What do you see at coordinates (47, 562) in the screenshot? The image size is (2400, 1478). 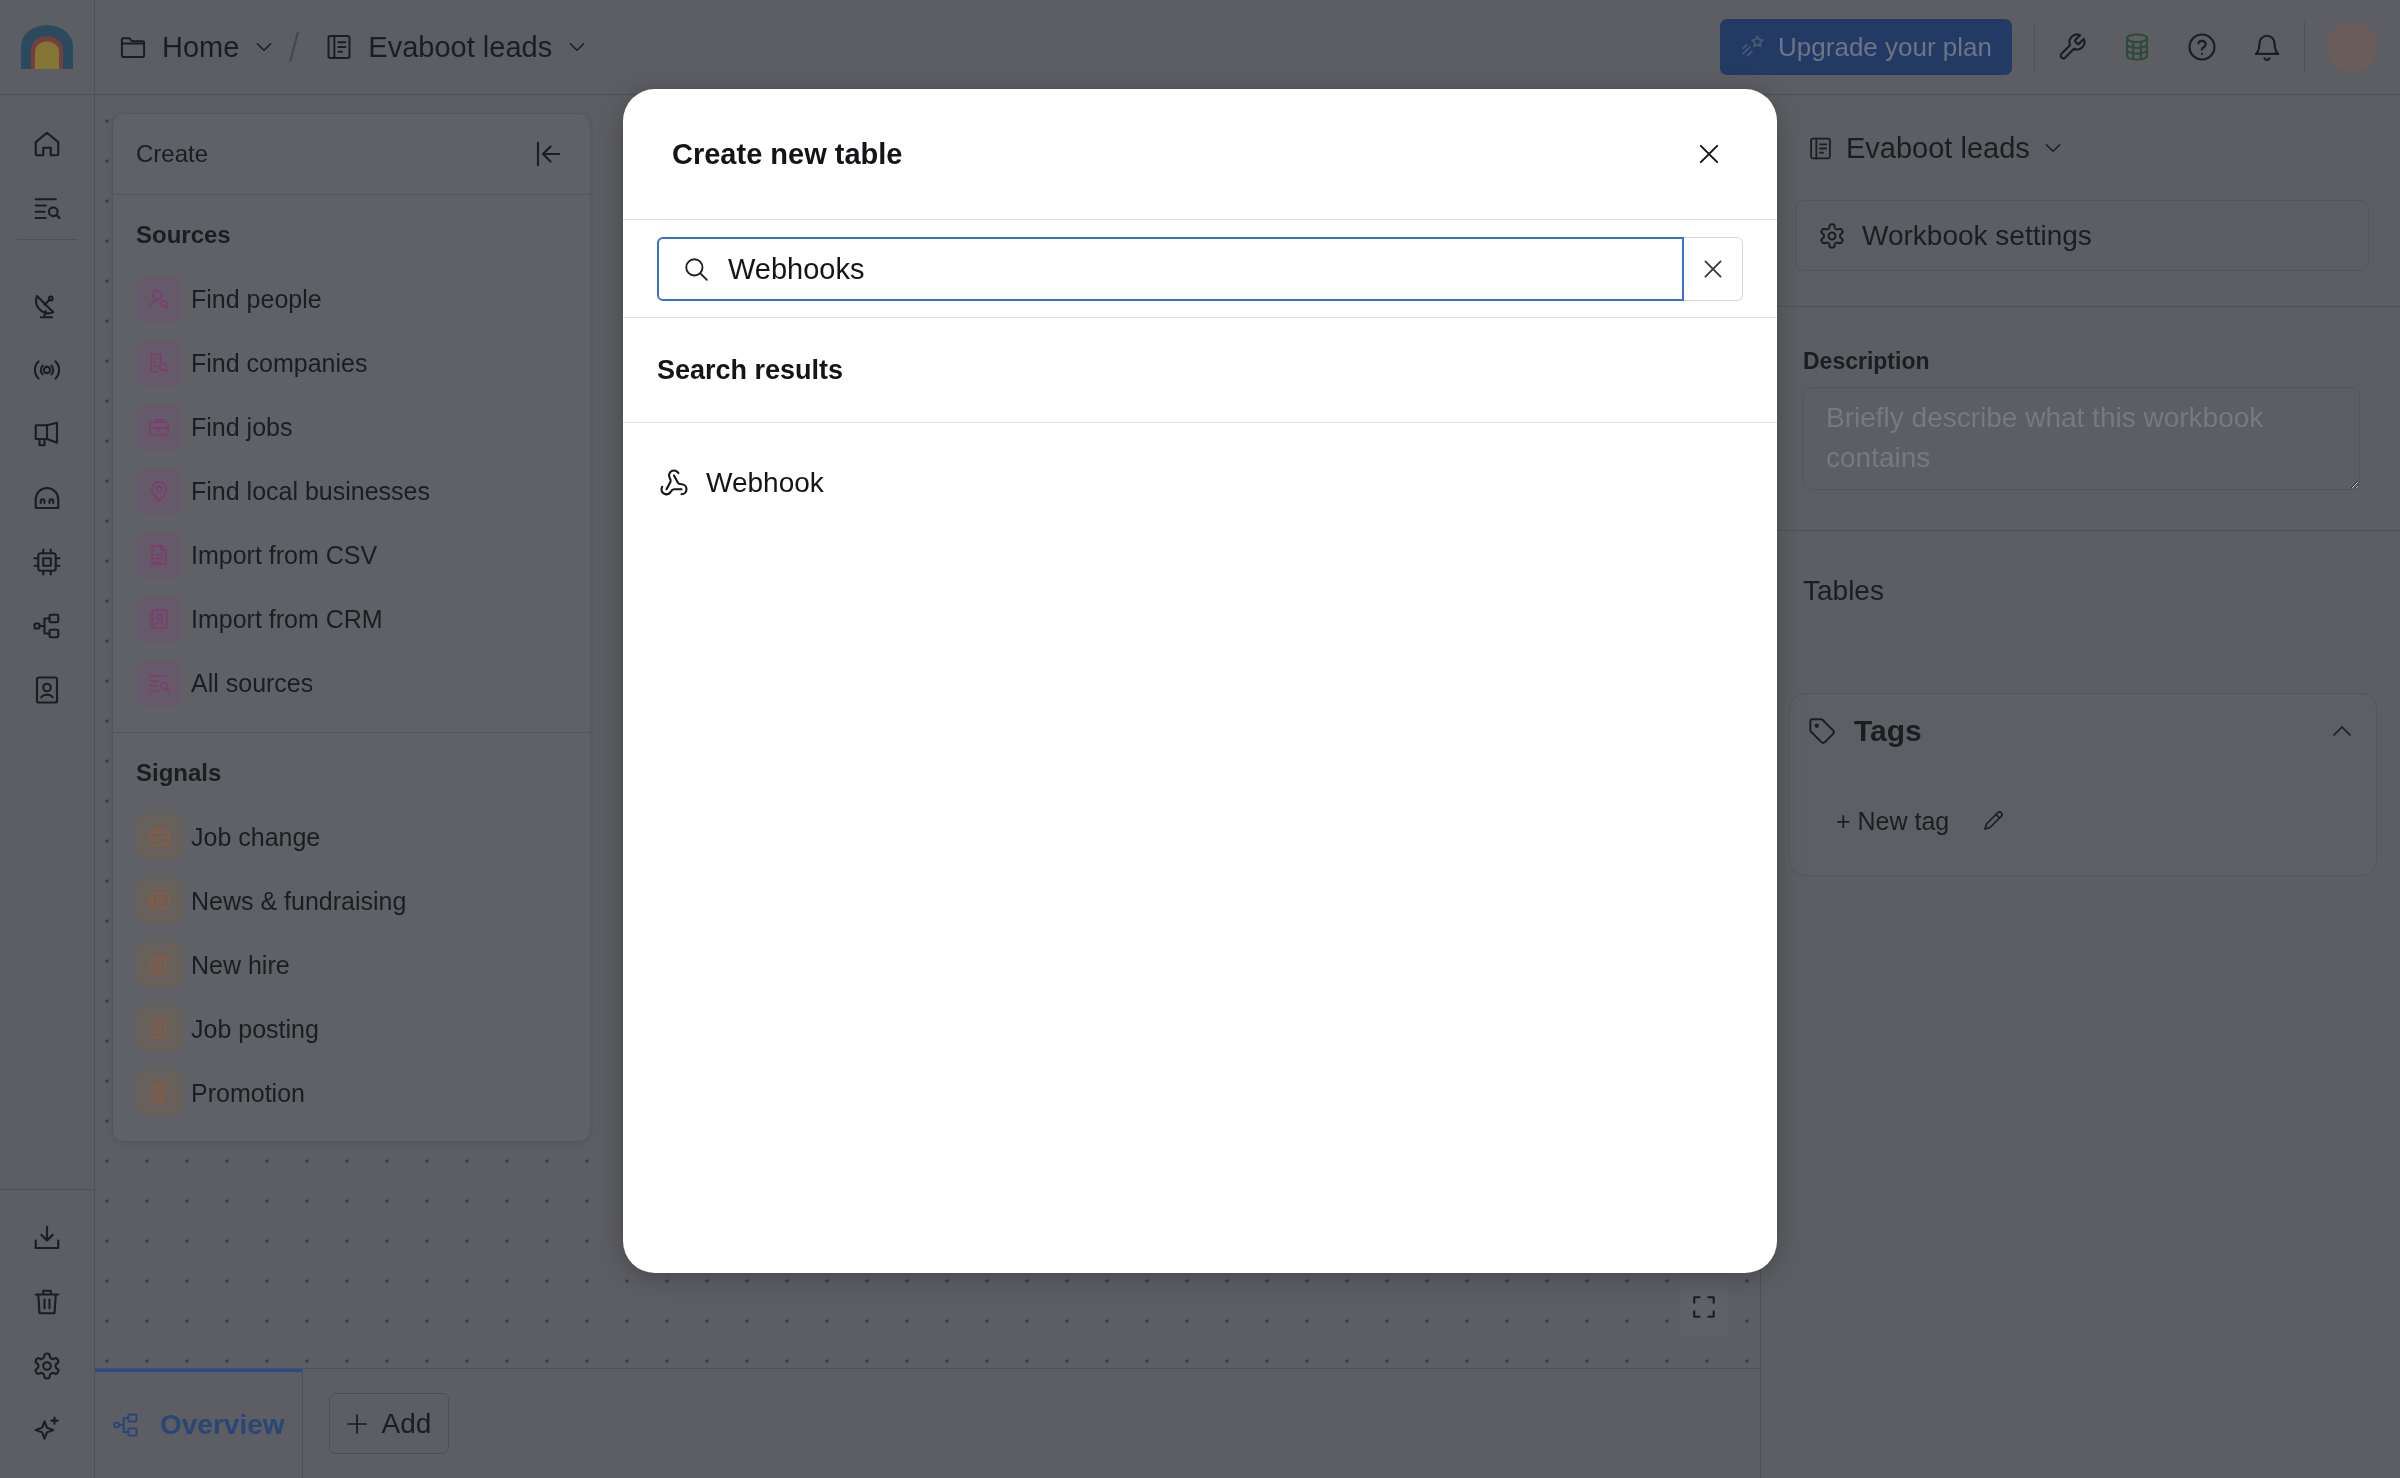 I see `chip-icon` at bounding box center [47, 562].